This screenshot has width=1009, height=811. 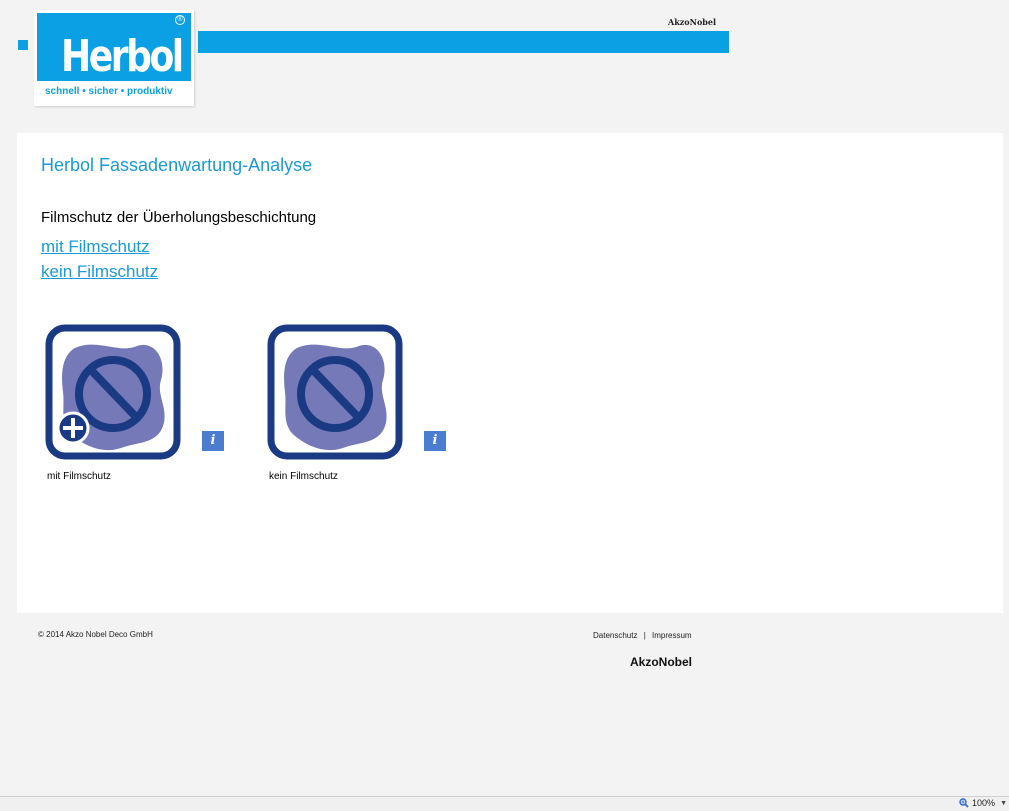 I want to click on datenschutz-link: Datenschutz, so click(x=615, y=635).